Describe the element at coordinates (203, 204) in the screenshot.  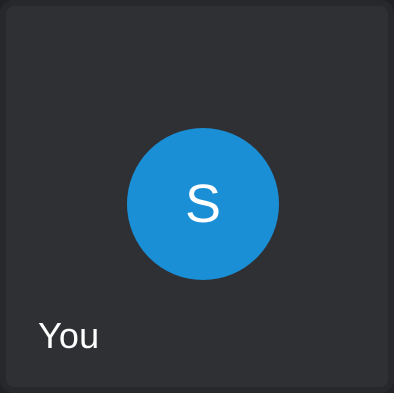
I see `participant-avatar: S` at that location.